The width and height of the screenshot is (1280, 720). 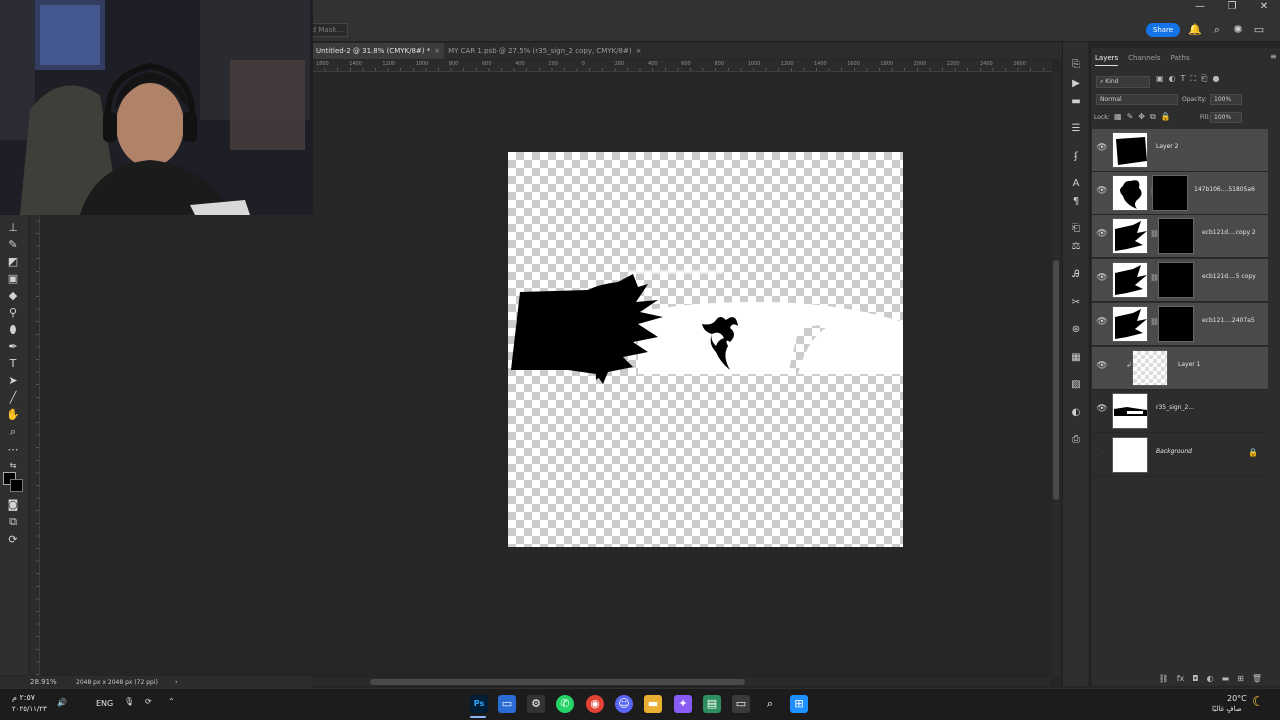 I want to click on layer-name: Layer 2, so click(x=1167, y=146).